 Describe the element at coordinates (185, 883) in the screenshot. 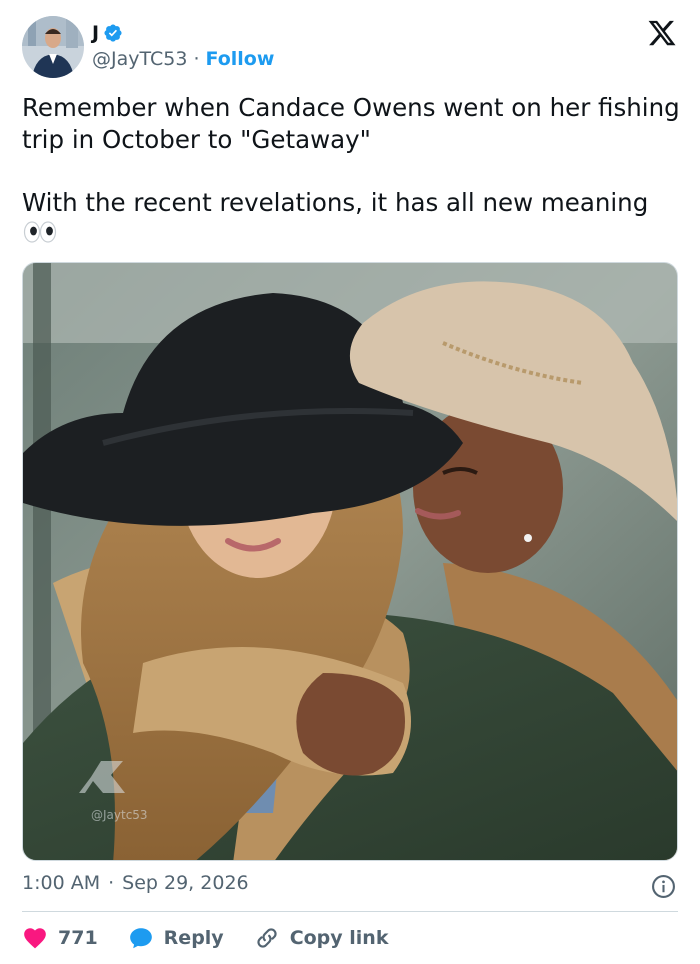

I see `tweet-date: Sep 29, 2026` at that location.